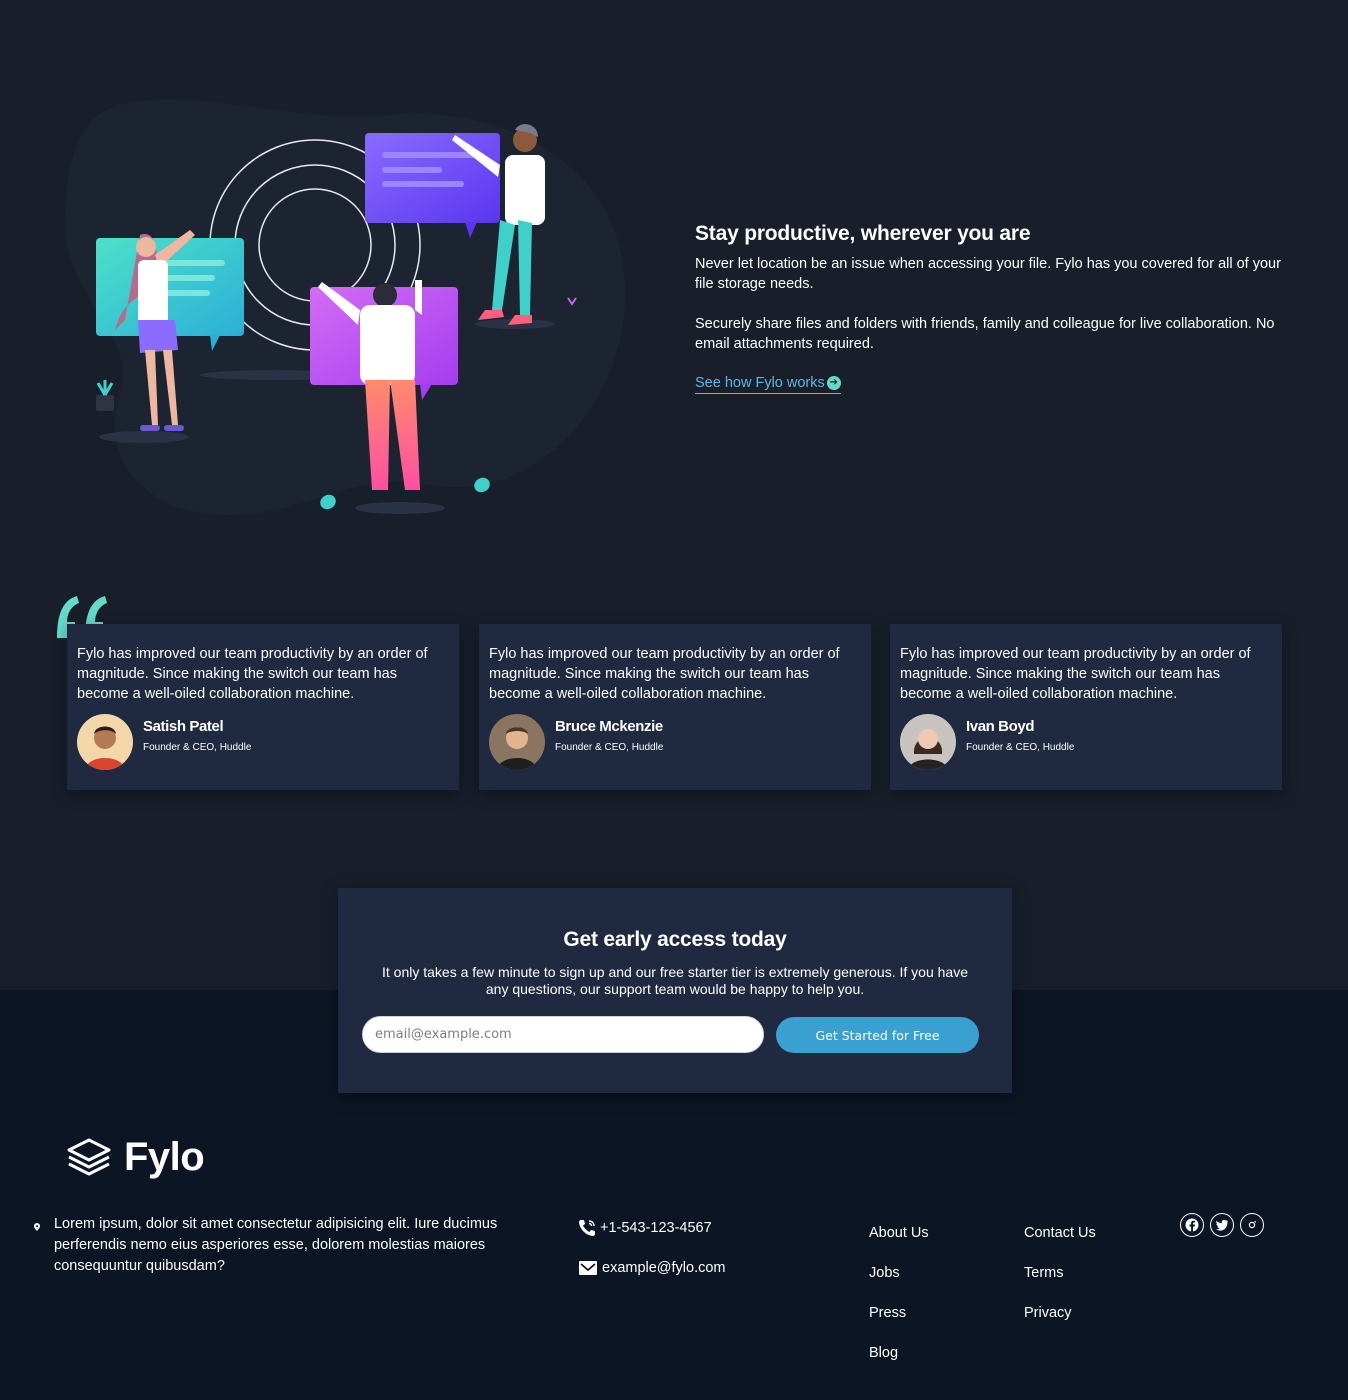  I want to click on get-started-button: Get Started for Free, so click(877, 1035).